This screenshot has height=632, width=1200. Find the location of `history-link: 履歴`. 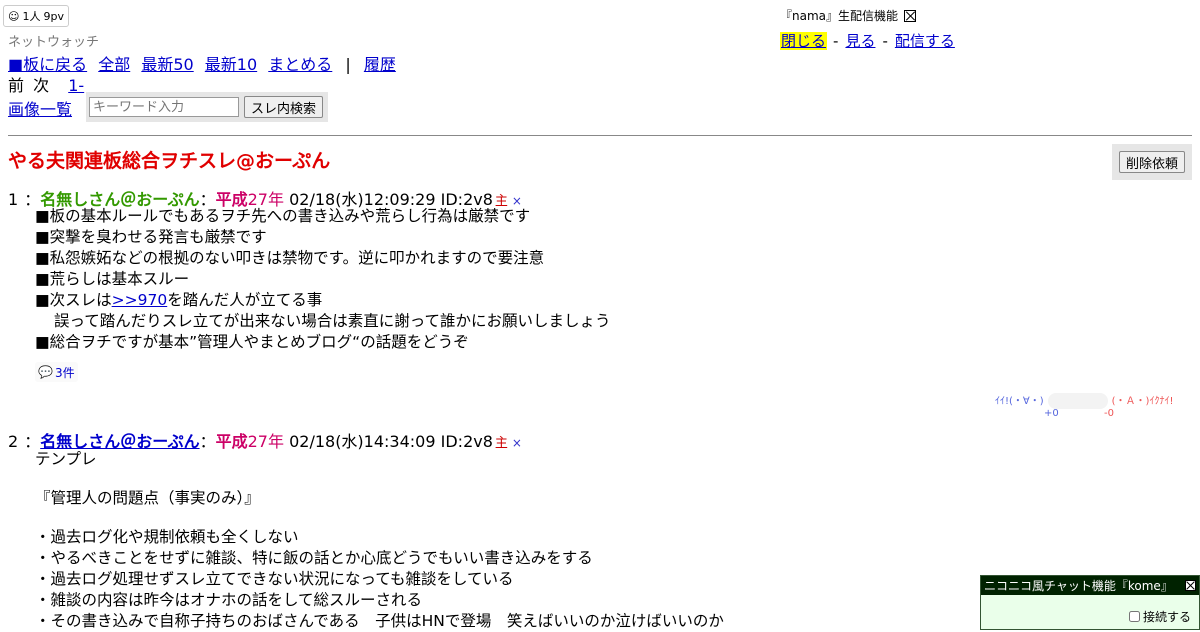

history-link: 履歴 is located at coordinates (380, 64).